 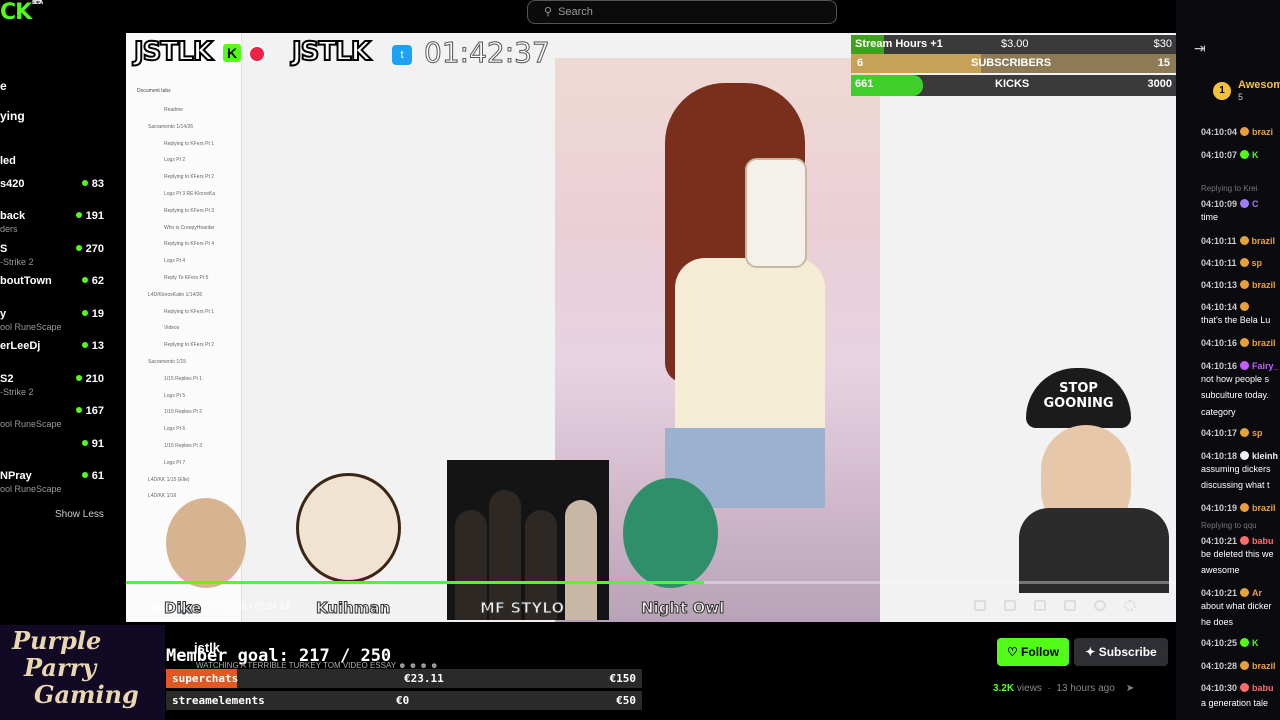 I want to click on chat-message: 04:10:11 sp, so click(x=1231, y=263).